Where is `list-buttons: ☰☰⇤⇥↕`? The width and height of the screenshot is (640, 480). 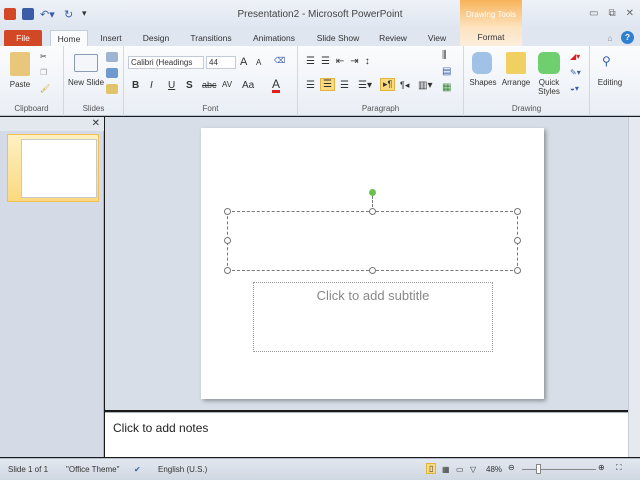
list-buttons: ☰☰⇤⇥↕ is located at coordinates (341, 61).